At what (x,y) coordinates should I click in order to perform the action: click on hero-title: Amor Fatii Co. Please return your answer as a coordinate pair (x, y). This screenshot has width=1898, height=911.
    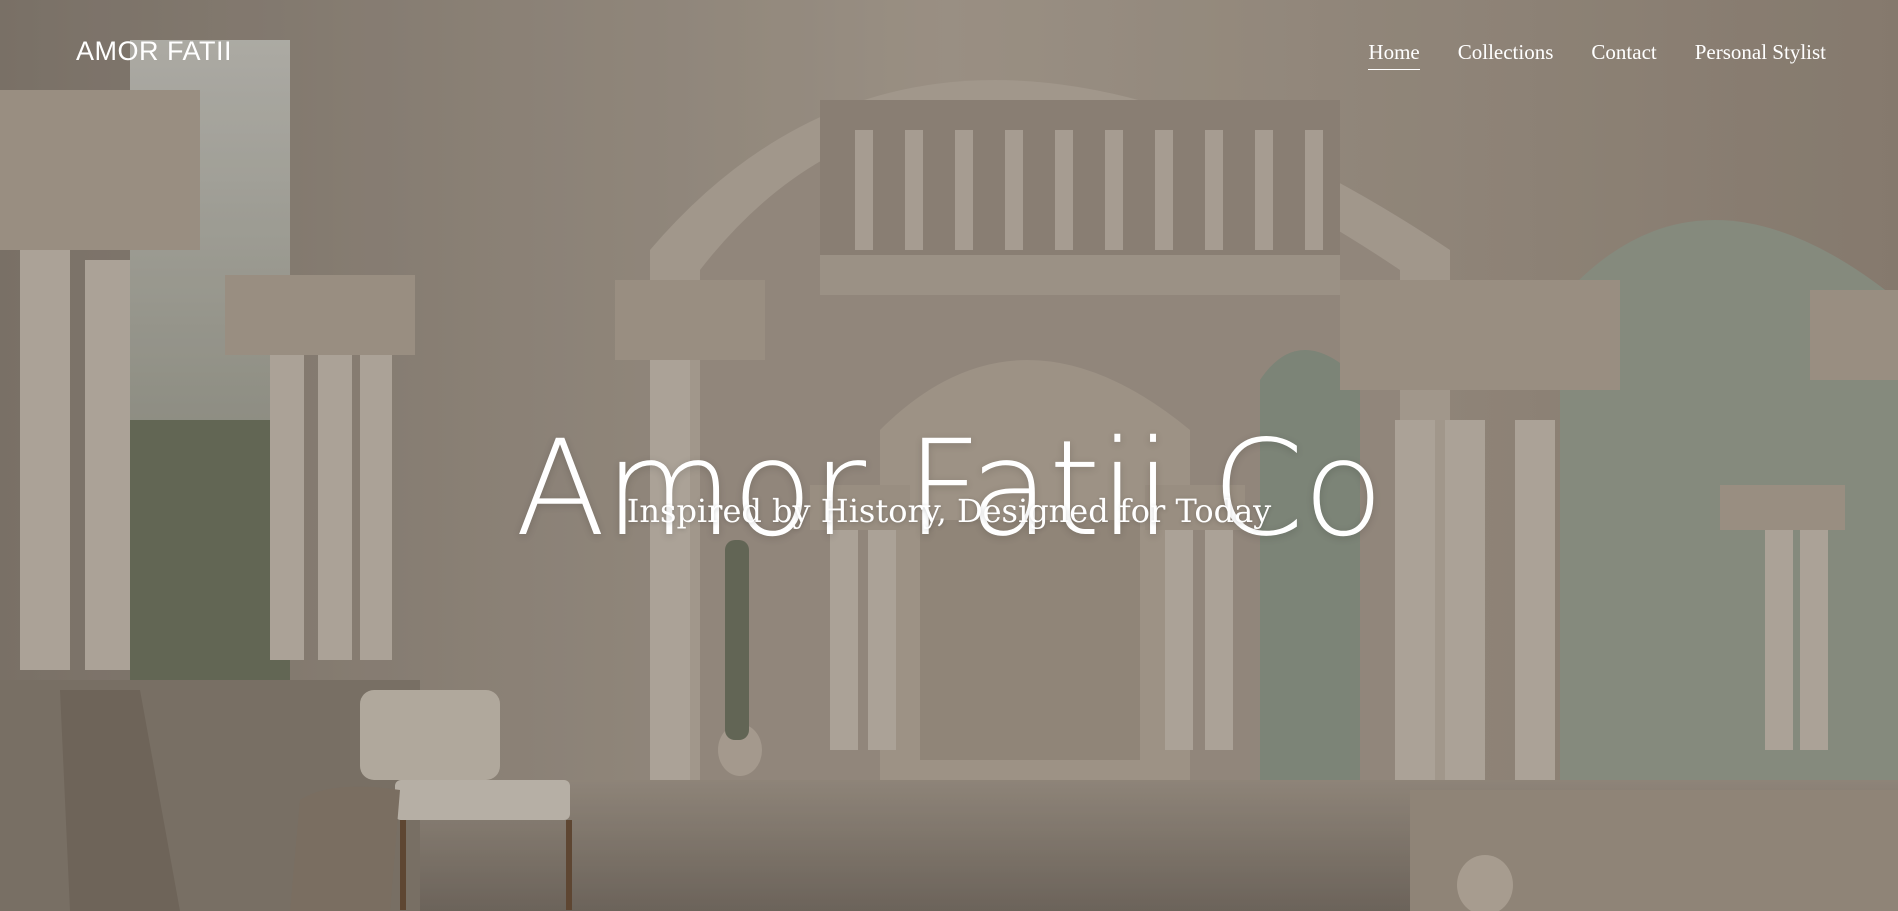
    Looking at the image, I should click on (949, 489).